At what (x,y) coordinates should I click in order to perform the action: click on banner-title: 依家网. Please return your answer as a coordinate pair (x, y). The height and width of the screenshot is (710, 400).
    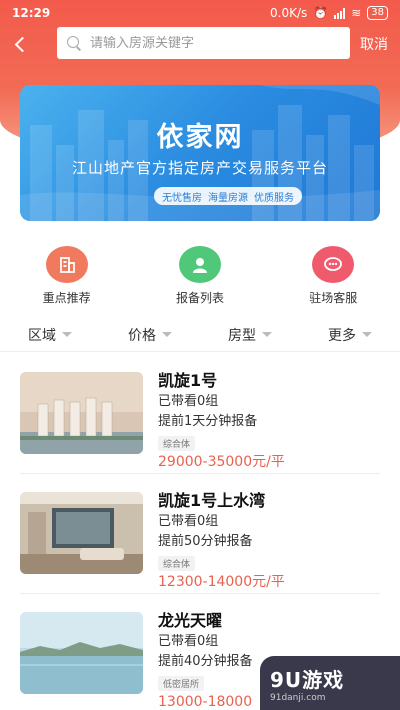
    Looking at the image, I should click on (200, 137).